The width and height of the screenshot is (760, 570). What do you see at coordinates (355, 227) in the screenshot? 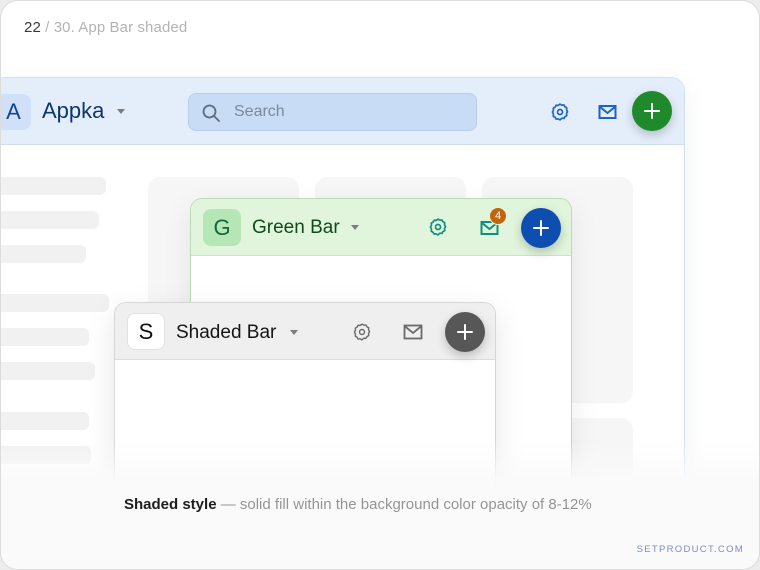
I see `green-title-caret-icon` at bounding box center [355, 227].